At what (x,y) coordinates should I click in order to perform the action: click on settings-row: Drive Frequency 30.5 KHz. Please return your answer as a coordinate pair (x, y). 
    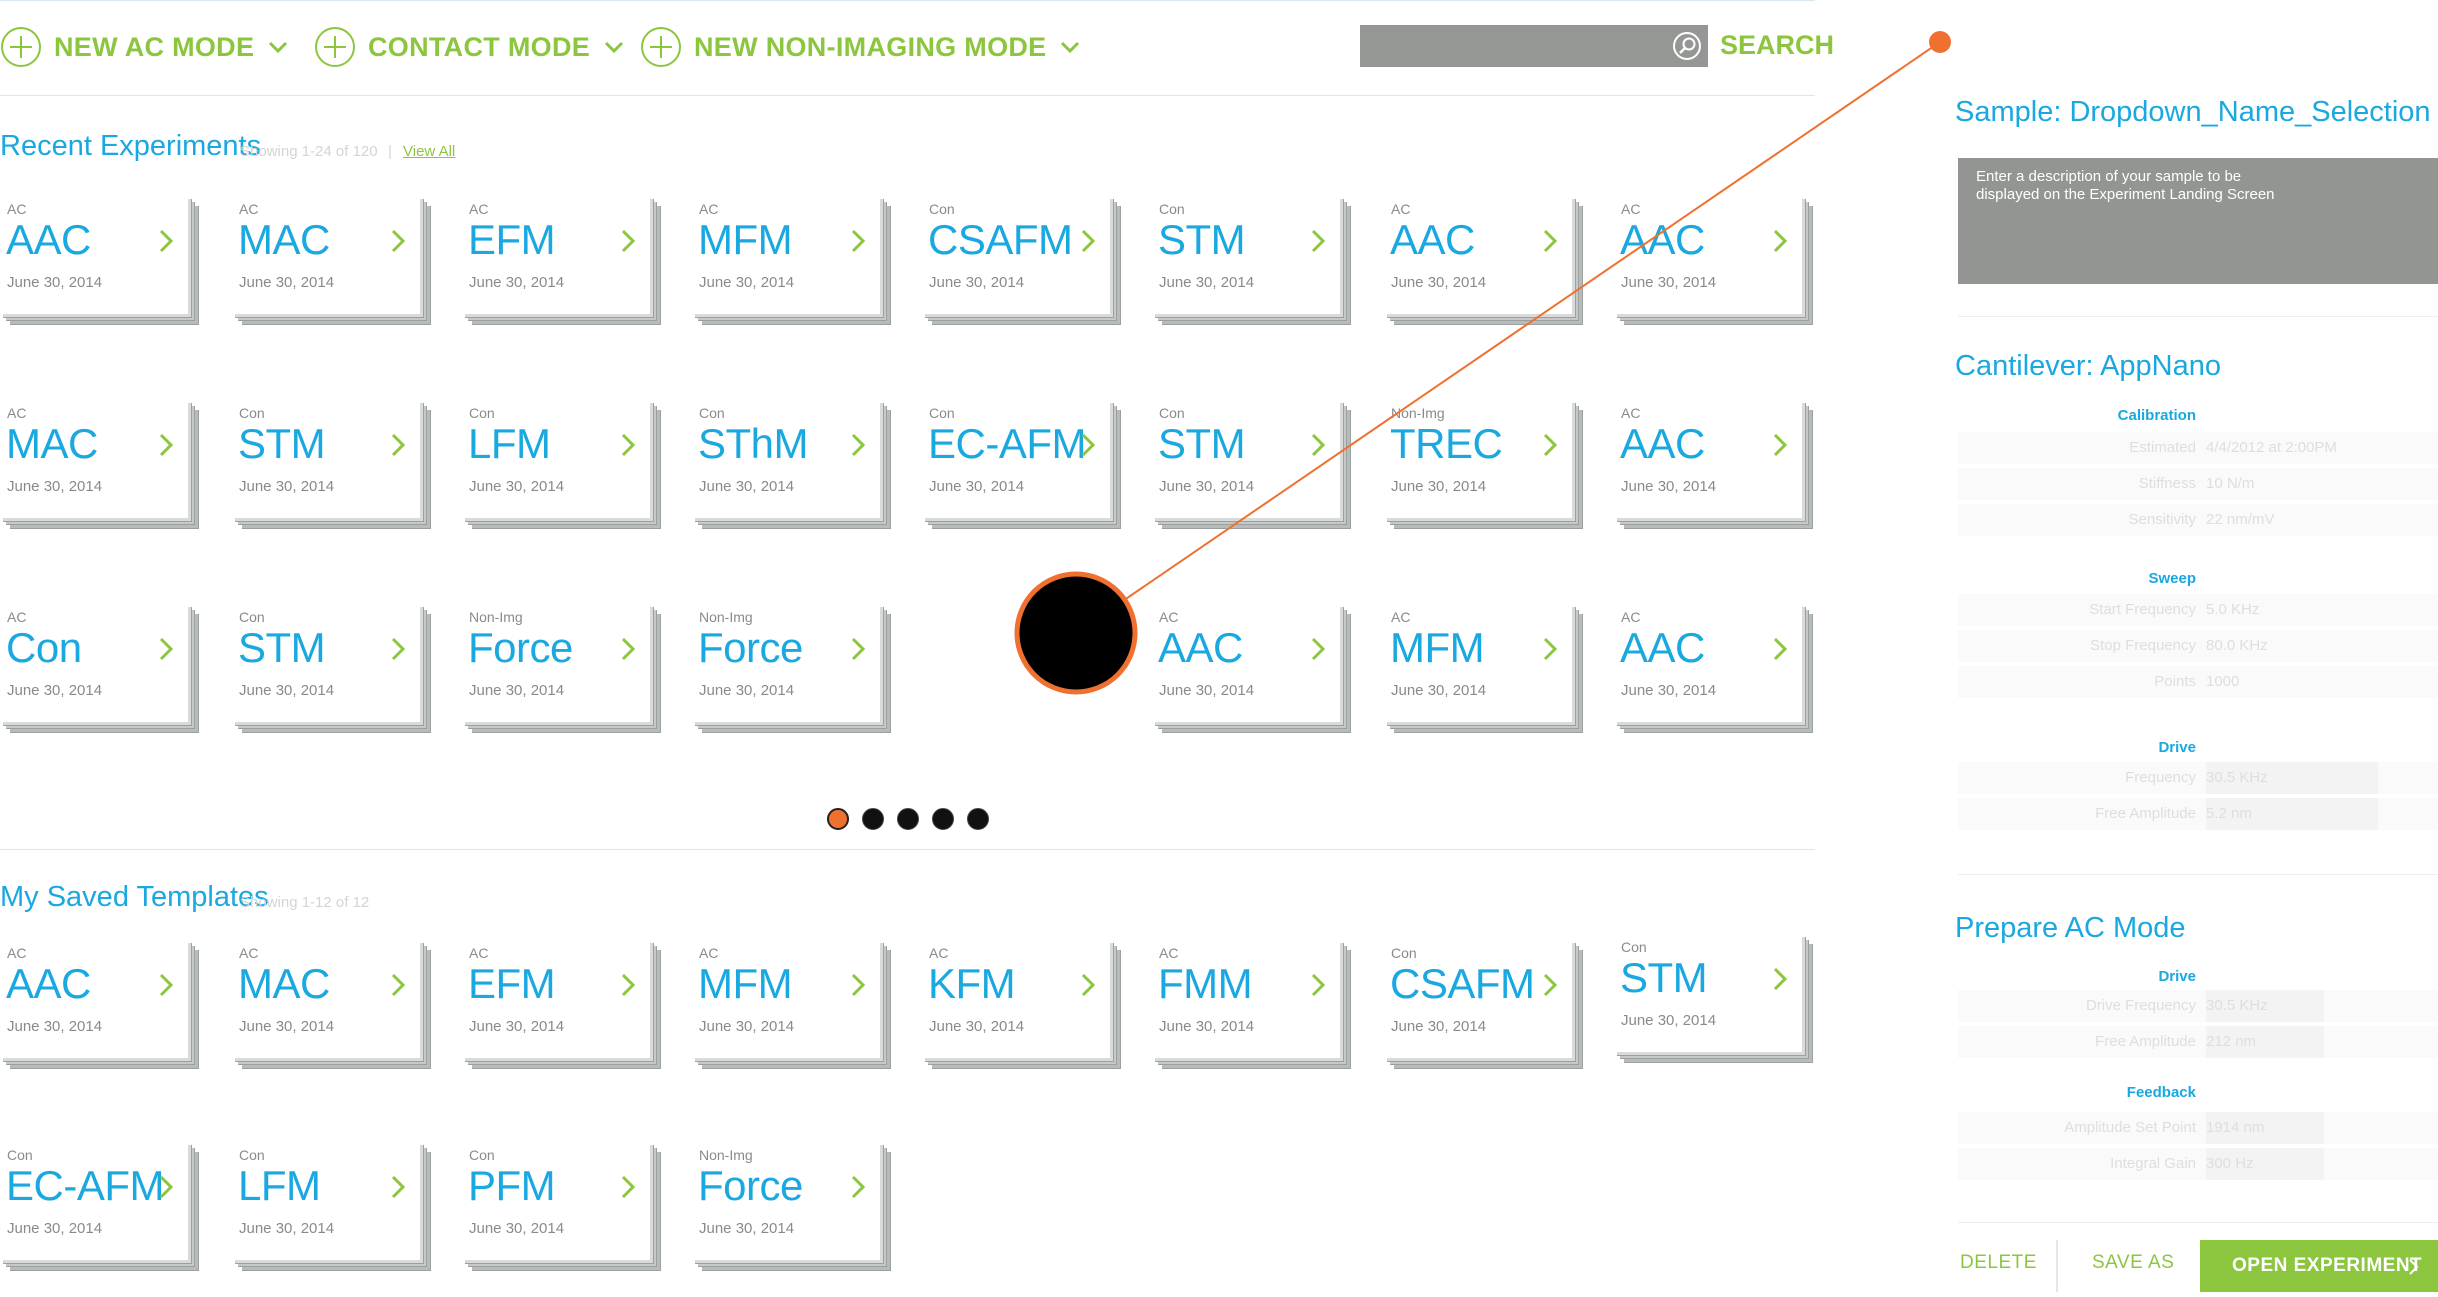
    Looking at the image, I should click on (2198, 1006).